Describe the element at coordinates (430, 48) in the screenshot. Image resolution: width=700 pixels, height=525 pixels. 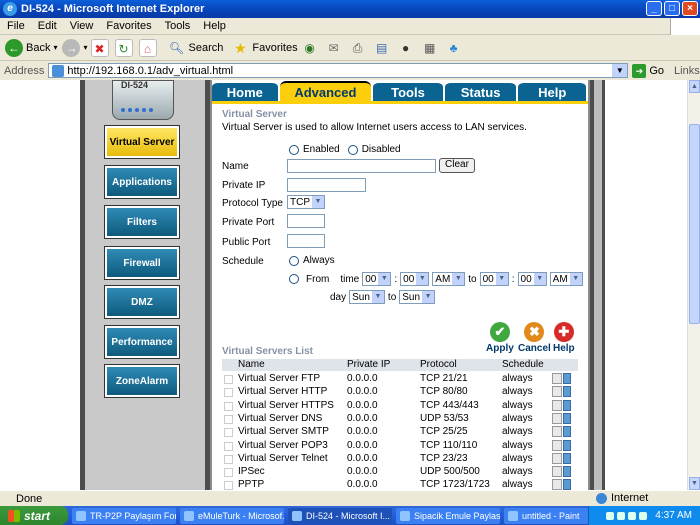
I see `research-icon: ▦` at that location.